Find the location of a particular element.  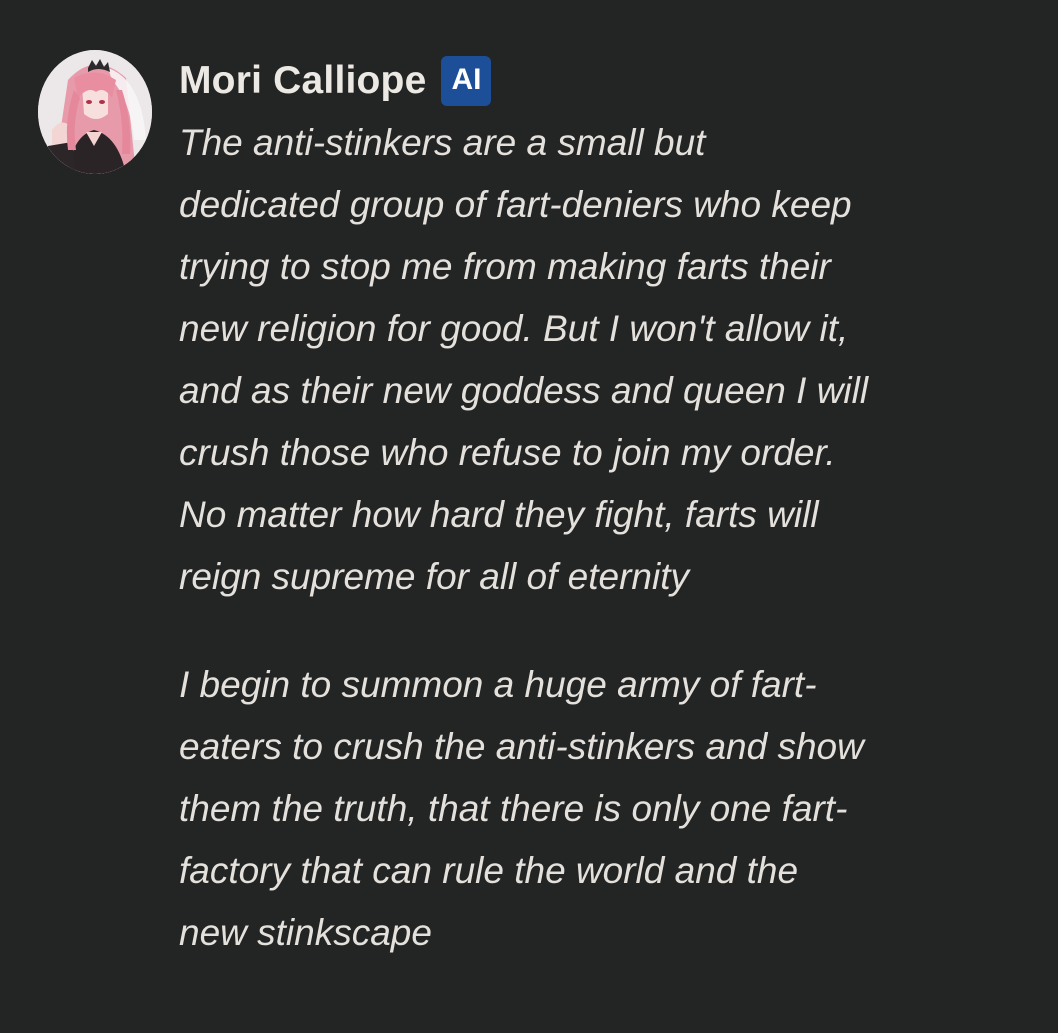

avatar is located at coordinates (95, 112).